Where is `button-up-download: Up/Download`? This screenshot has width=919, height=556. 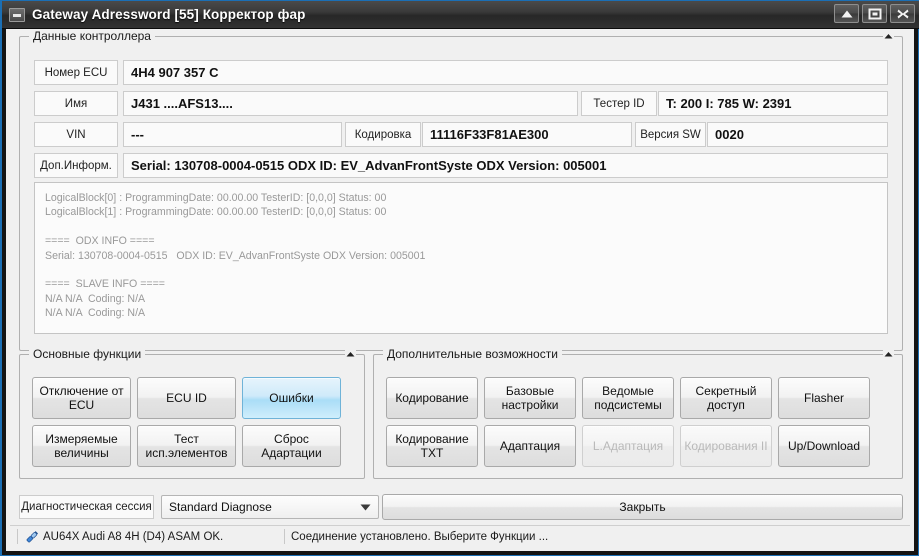
button-up-download: Up/Download is located at coordinates (824, 446).